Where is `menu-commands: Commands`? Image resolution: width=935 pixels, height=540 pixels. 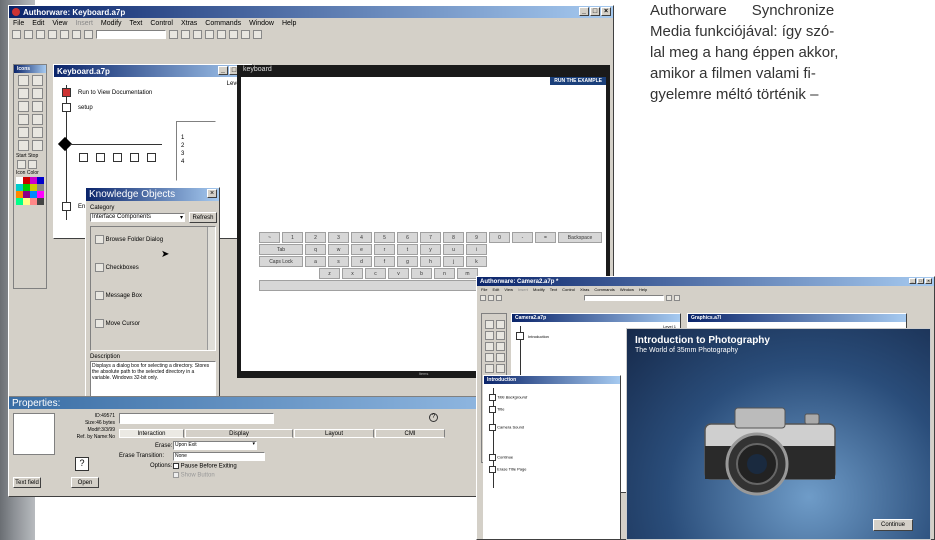
menu-commands: Commands is located at coordinates (223, 23).